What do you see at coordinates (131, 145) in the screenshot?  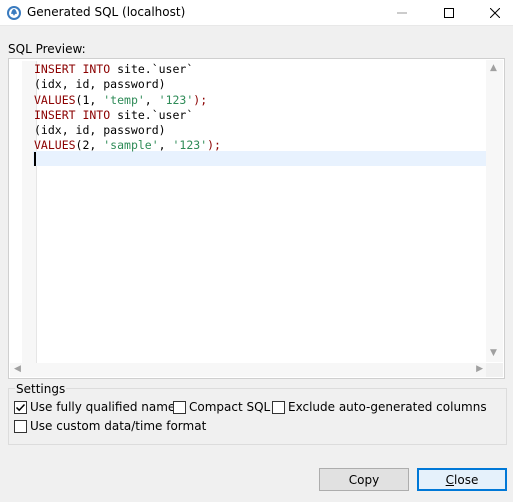 I see `code-token: 'sample'` at bounding box center [131, 145].